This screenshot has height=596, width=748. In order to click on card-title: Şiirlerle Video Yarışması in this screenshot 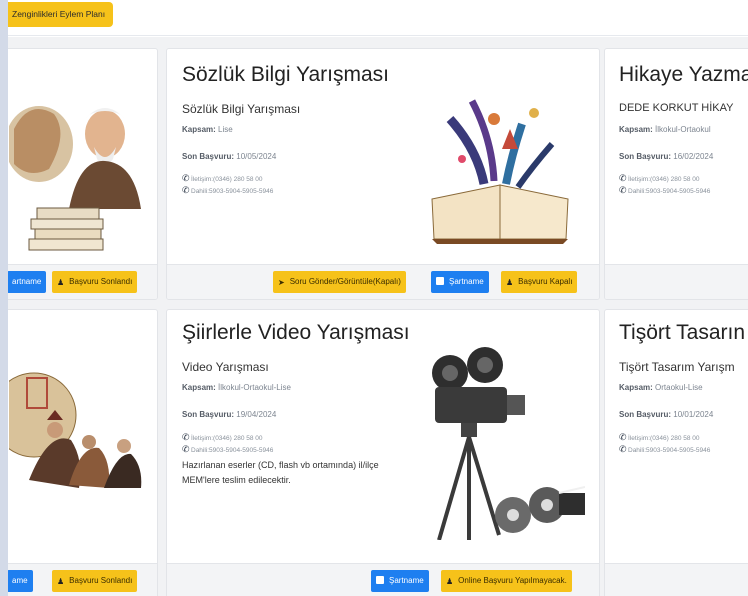, I will do `click(296, 332)`.